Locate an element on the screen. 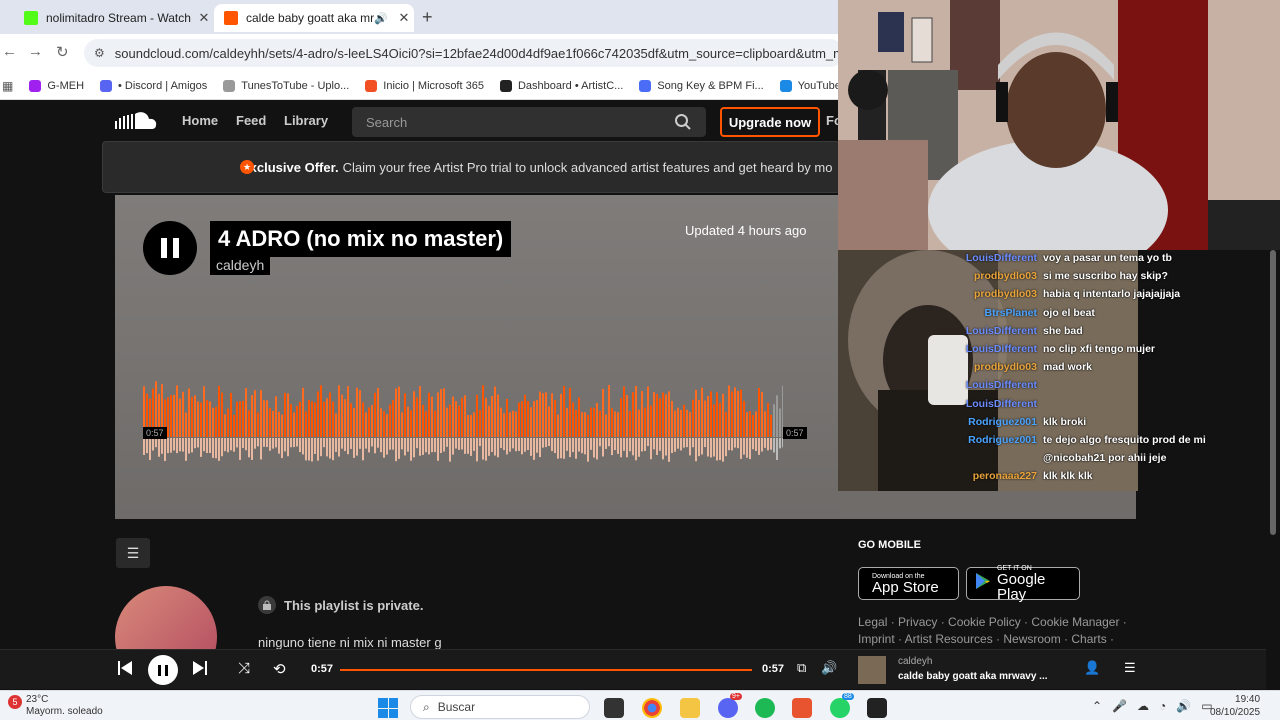 This screenshot has height=720, width=1280. forward-icon: → is located at coordinates (35, 51).